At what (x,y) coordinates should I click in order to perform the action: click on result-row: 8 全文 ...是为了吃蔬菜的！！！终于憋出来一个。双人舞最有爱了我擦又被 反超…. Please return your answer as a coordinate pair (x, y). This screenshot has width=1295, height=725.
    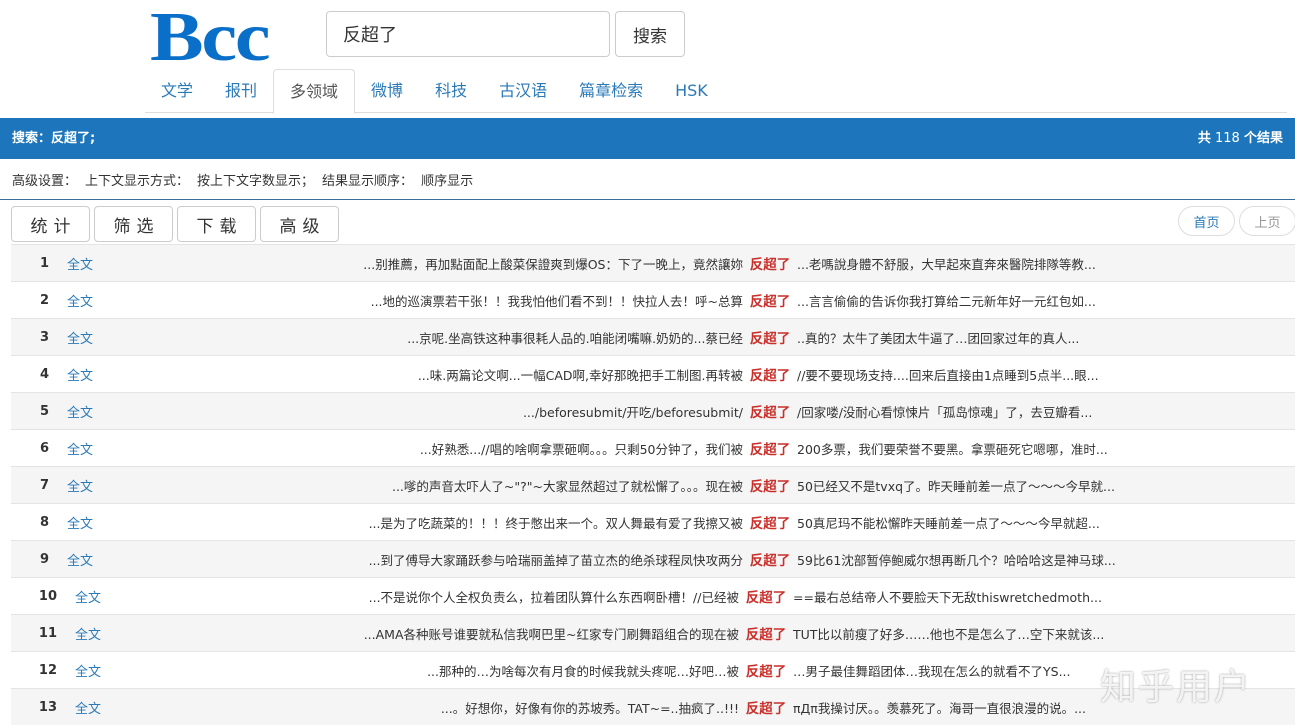
    Looking at the image, I should click on (653, 521).